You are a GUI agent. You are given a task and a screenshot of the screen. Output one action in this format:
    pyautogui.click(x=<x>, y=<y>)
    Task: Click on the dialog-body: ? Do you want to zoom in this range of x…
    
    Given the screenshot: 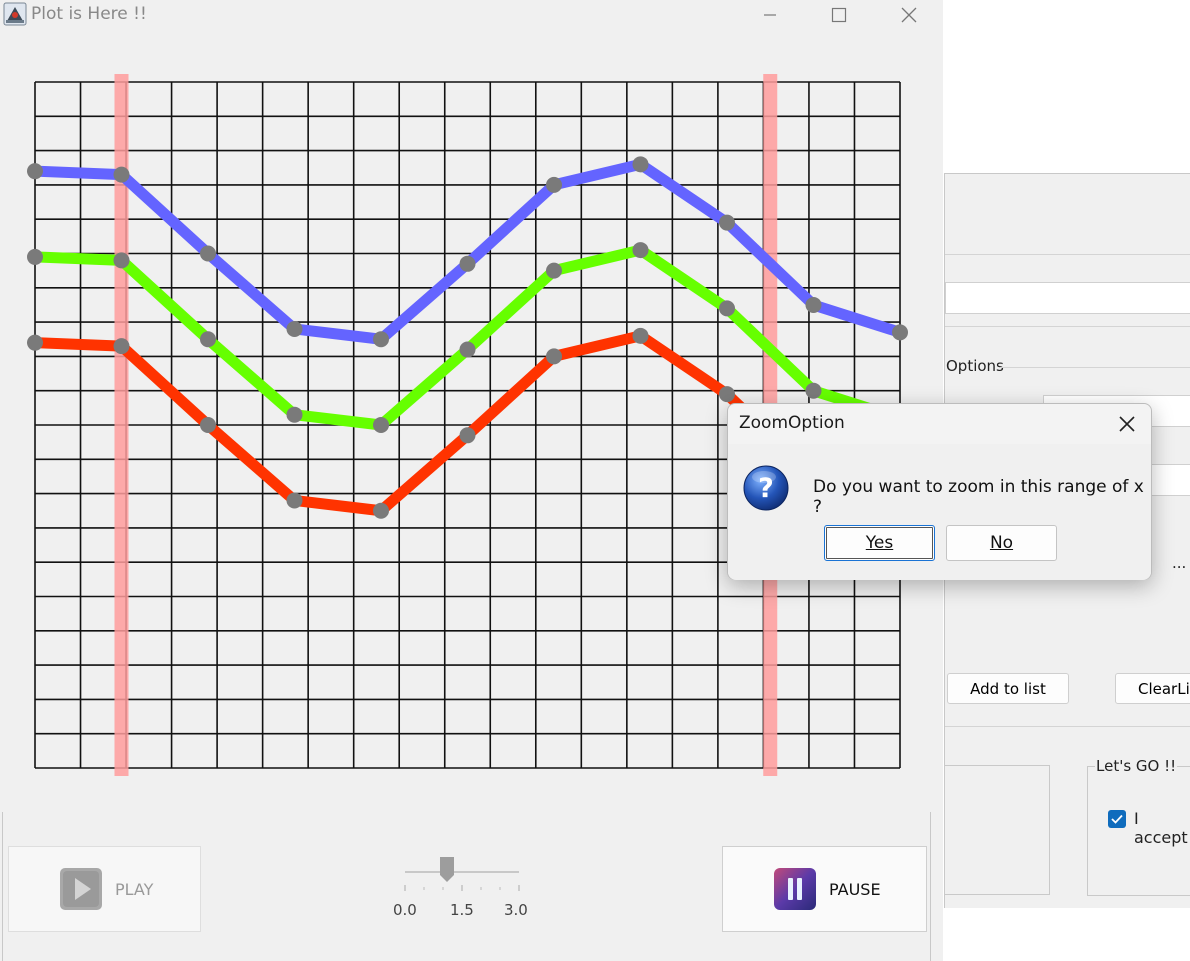 What is the action you would take?
    pyautogui.click(x=939, y=512)
    